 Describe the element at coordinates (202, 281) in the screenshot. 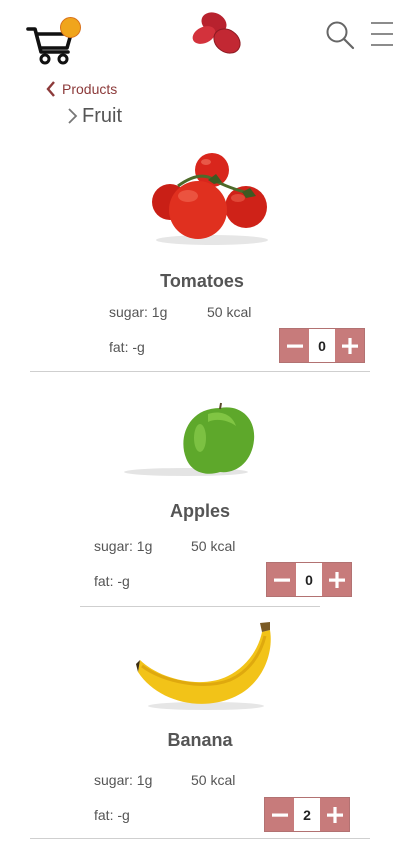

I see `product-name: Tomatoes` at that location.